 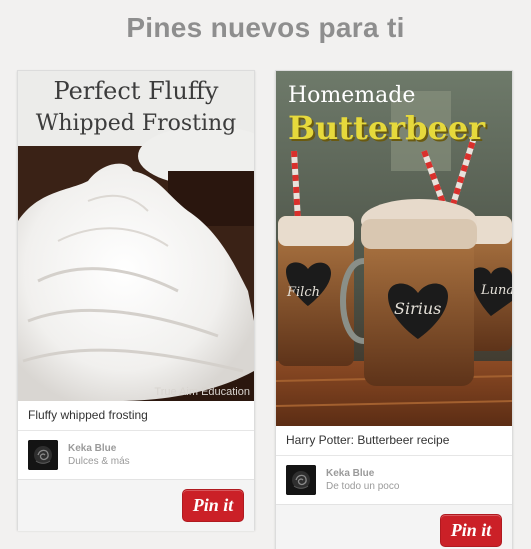 I want to click on image-title-line1: Perfect Fluffy, so click(x=136, y=91).